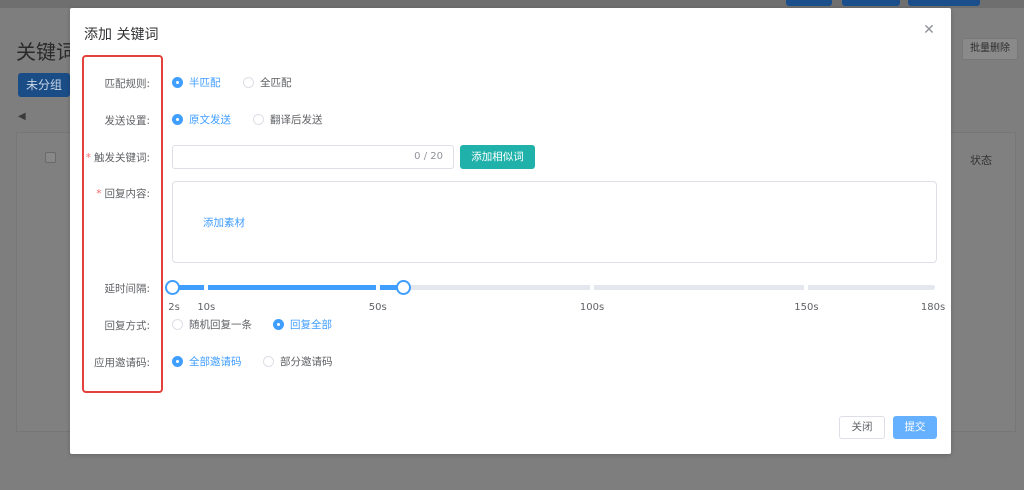 The image size is (1024, 490). I want to click on radio-label: 随机回复一条, so click(220, 325).